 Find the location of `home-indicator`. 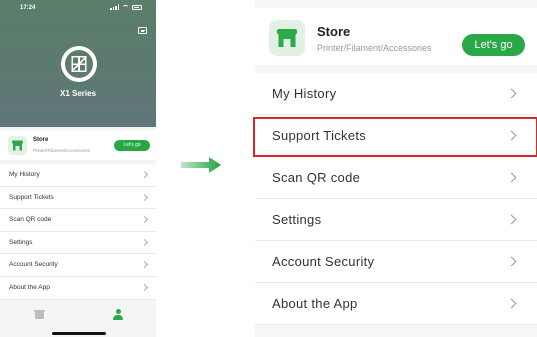

home-indicator is located at coordinates (79, 333).